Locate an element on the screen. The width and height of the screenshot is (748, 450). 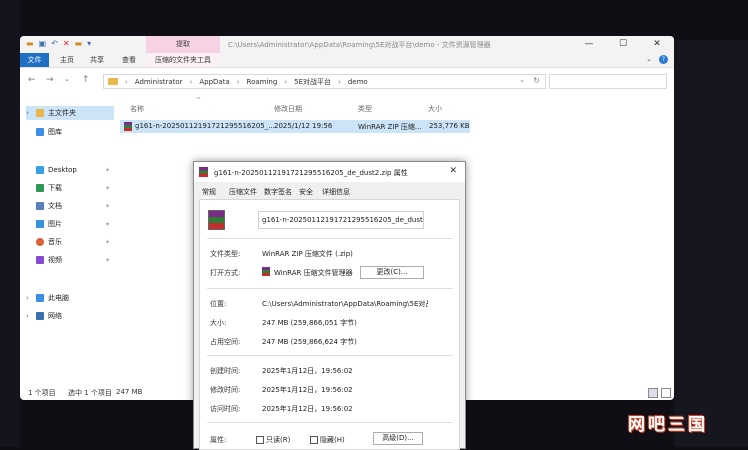
breadcrumb-item: 5E对战平台 is located at coordinates (312, 82).